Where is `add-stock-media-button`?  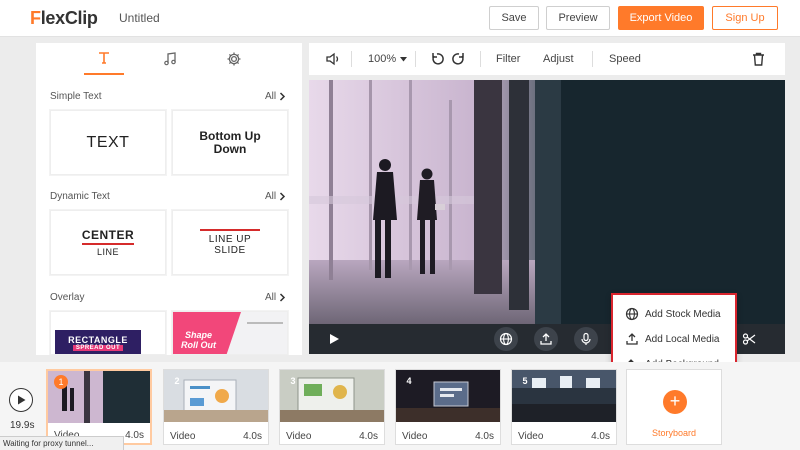
add-stock-media-button is located at coordinates (506, 339).